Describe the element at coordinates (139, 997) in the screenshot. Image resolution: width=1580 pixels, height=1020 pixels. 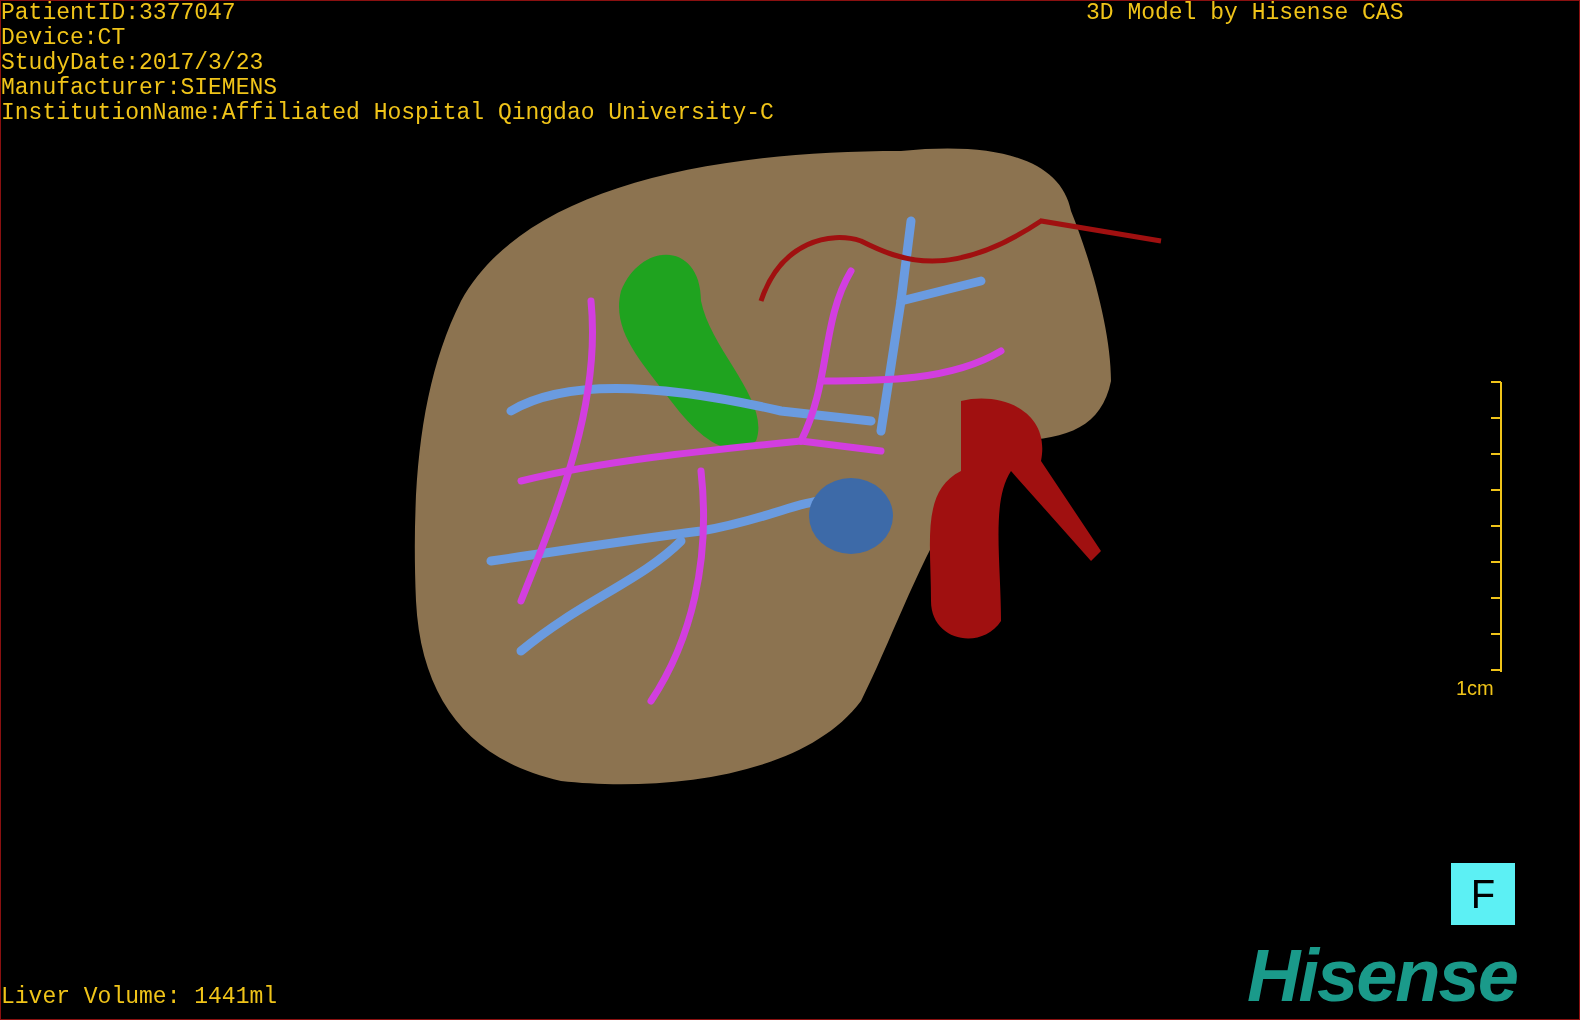
I see `volume-text: Liver Volume: 1441ml` at that location.